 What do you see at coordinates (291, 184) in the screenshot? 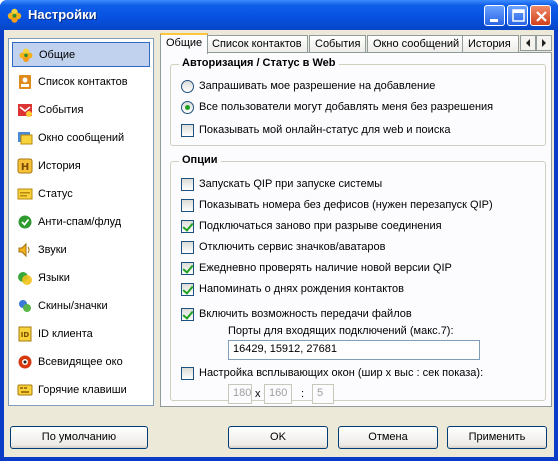
I see `checkbox-label: Запускать QIP при запуске системы` at bounding box center [291, 184].